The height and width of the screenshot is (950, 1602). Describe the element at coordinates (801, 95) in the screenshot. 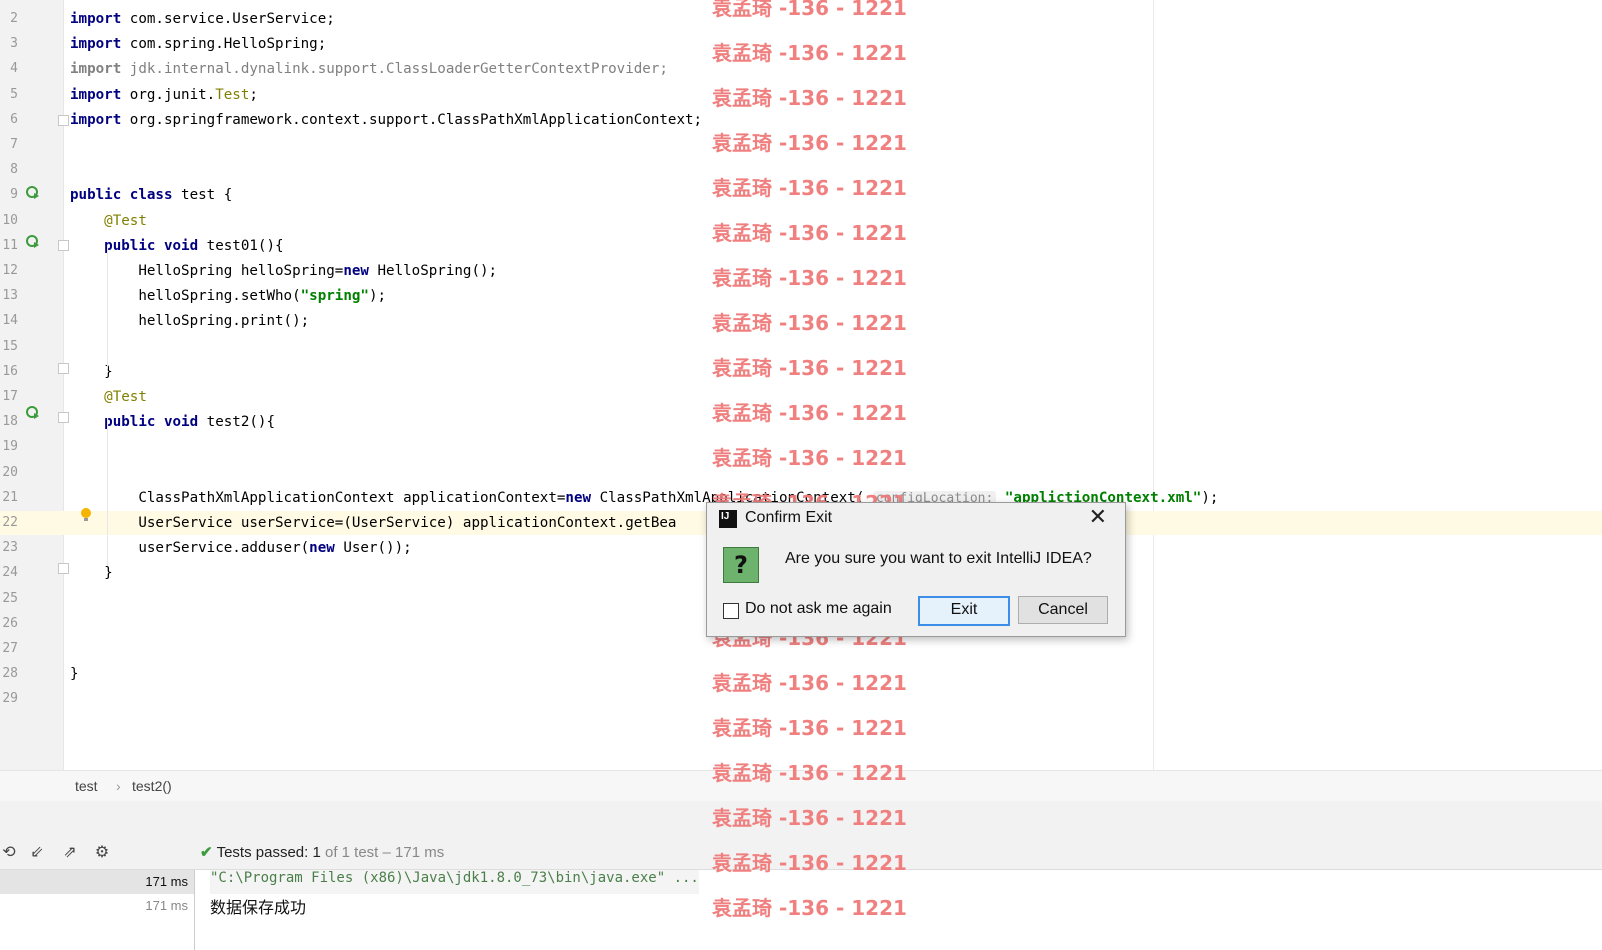

I see `code-line: 5 import org.junit.Test;` at that location.